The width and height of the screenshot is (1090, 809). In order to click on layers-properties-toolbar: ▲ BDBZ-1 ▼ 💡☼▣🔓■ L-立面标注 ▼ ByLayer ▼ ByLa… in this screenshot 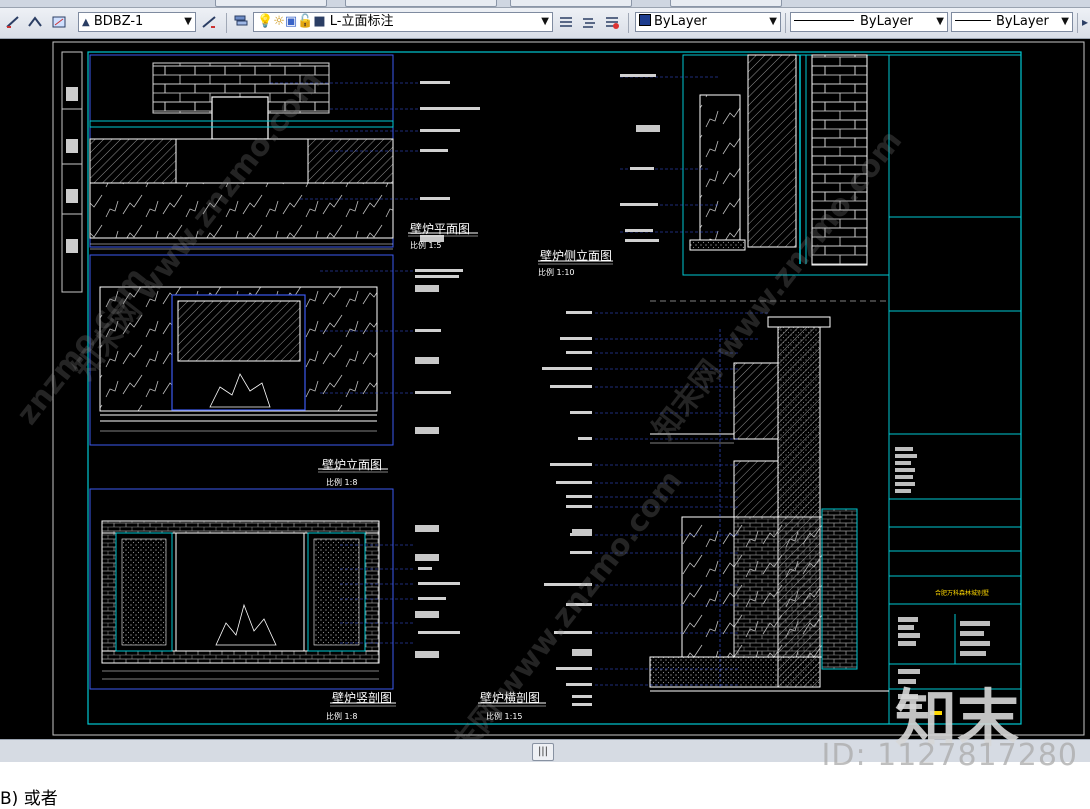, I will do `click(545, 23)`.